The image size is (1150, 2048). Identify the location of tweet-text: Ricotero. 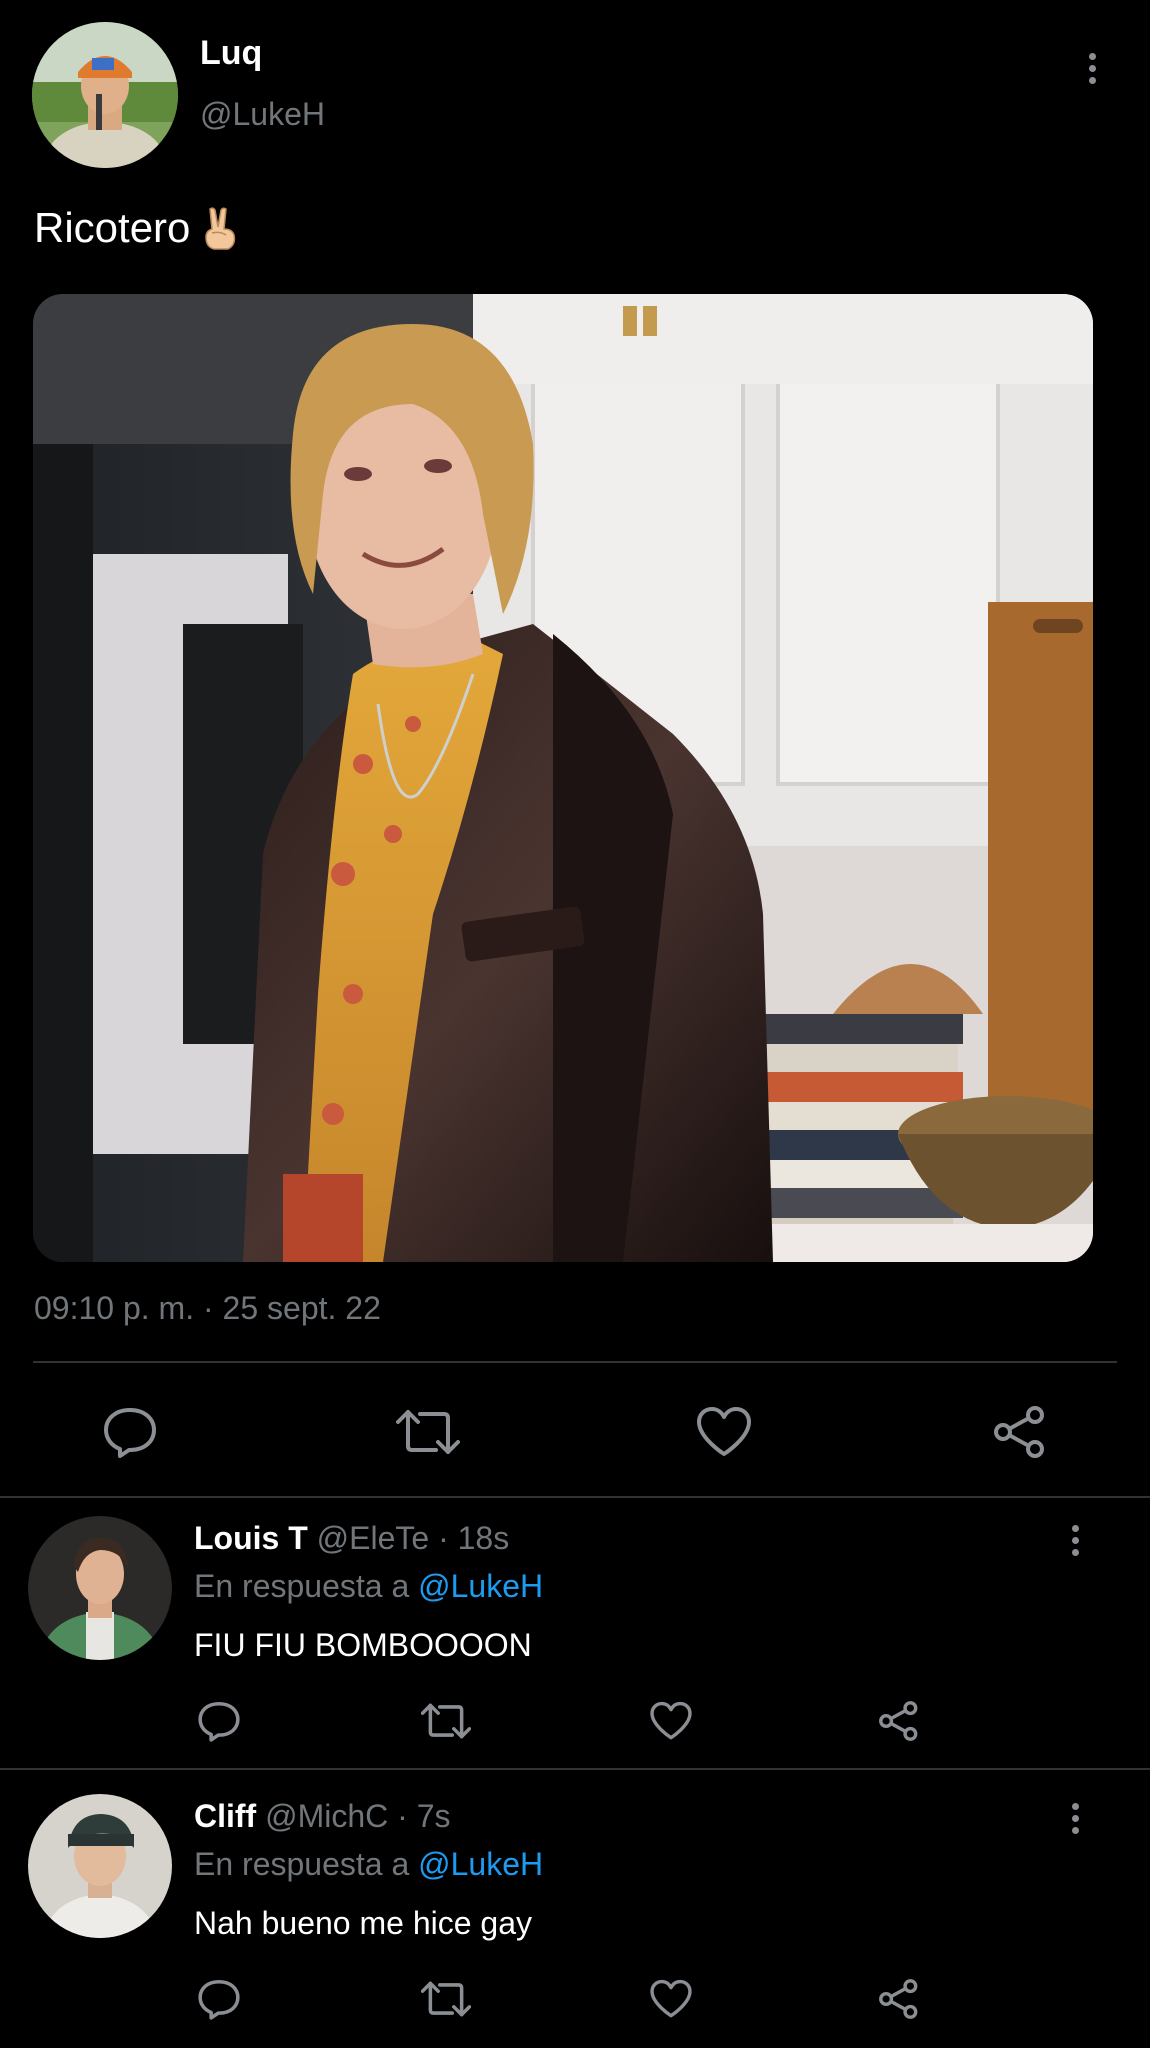
(136, 228).